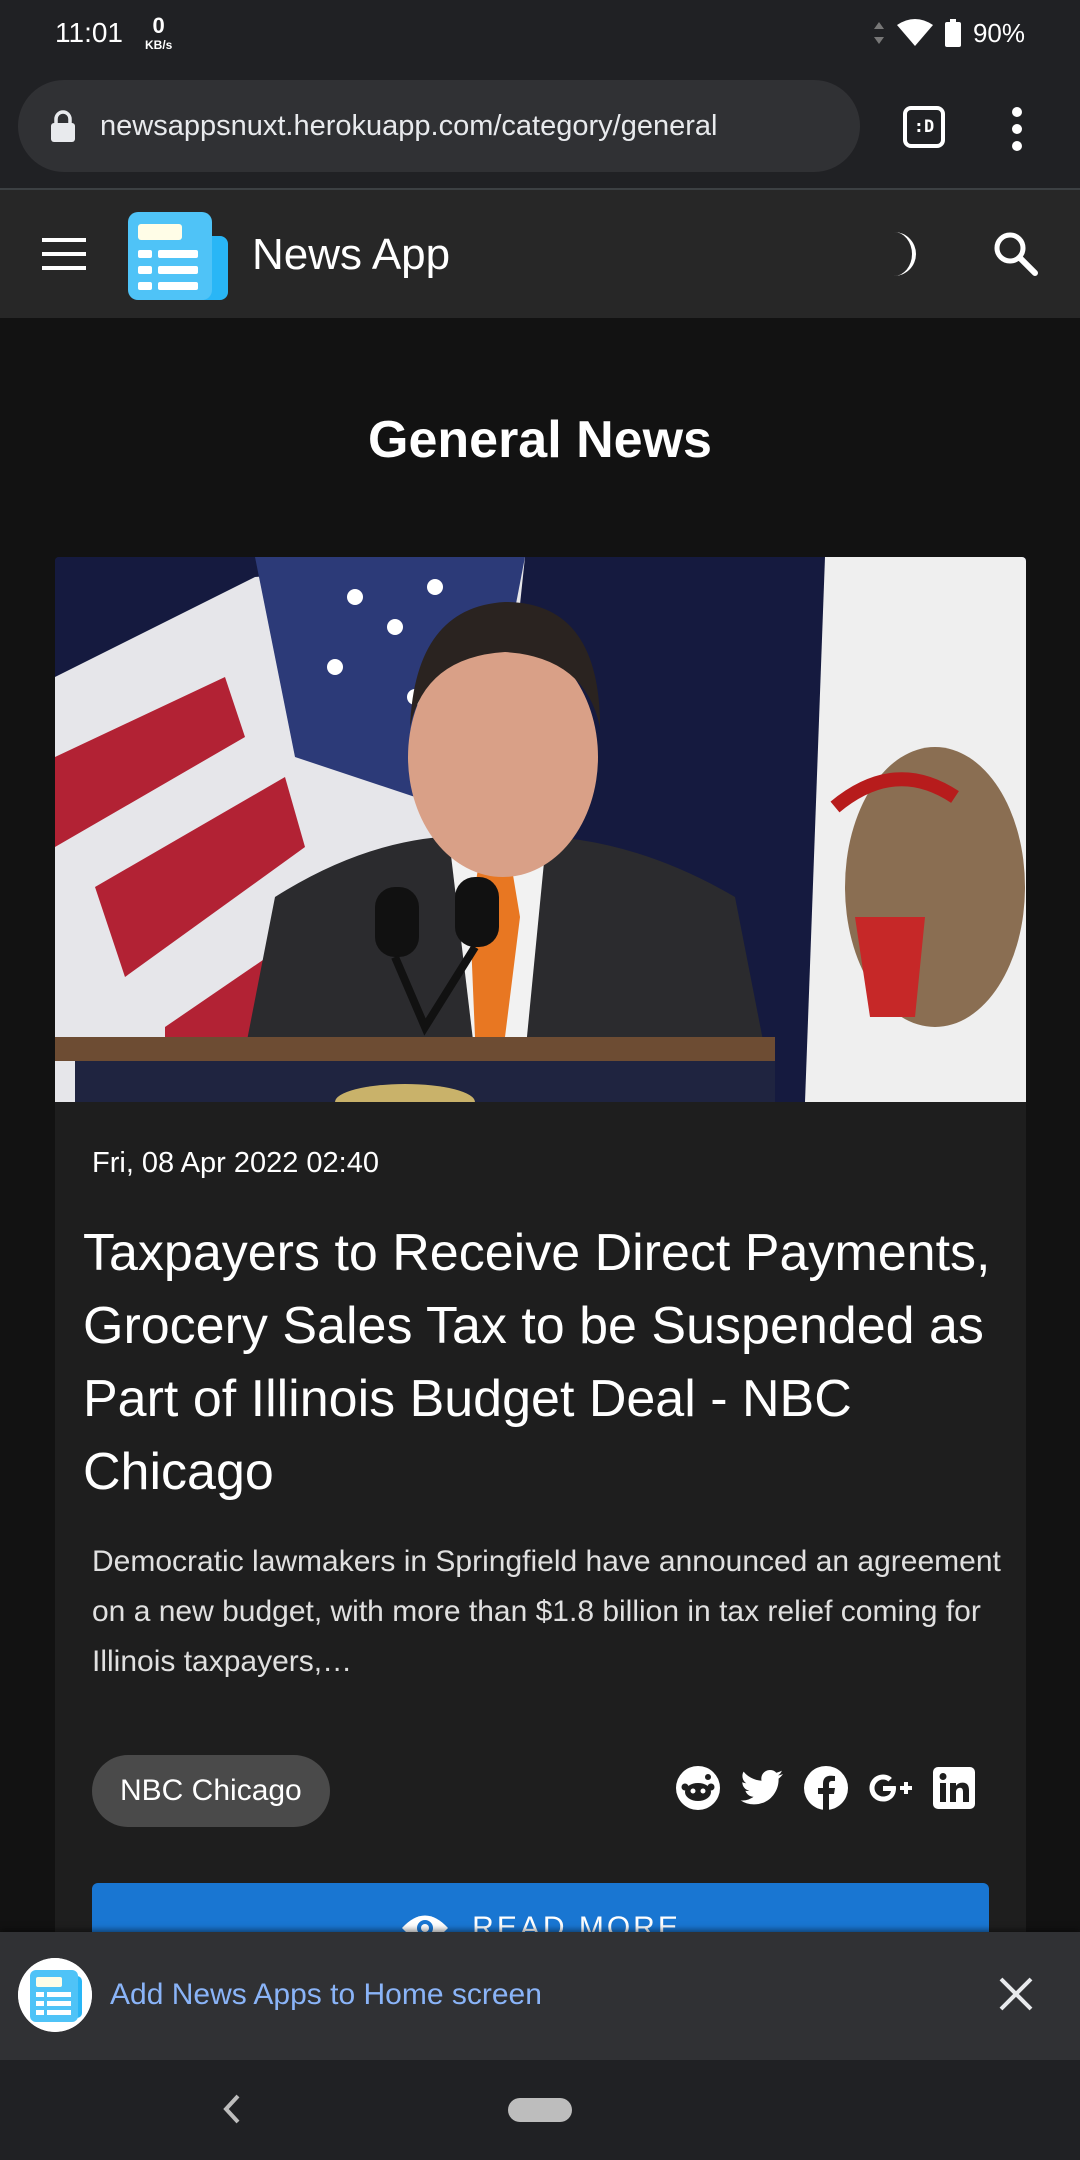  I want to click on status-bar: 11:01 0 KB/s 90%, so click(540, 33).